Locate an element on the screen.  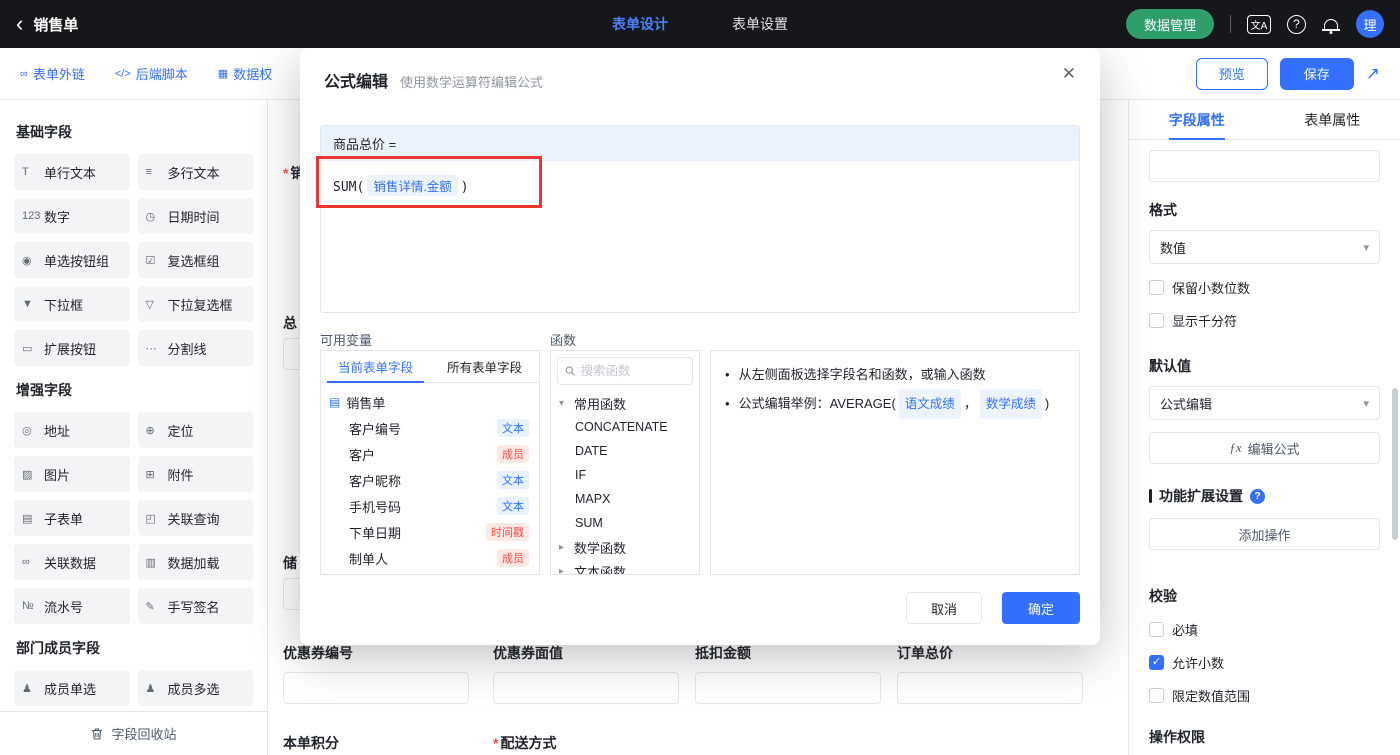
deduction-amount-input is located at coordinates (788, 688).